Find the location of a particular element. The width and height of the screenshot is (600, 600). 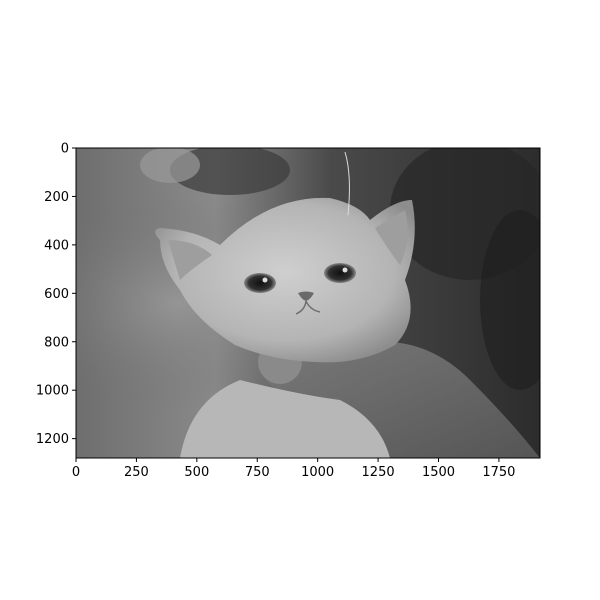

x-tick-label: 500 is located at coordinates (196, 472).